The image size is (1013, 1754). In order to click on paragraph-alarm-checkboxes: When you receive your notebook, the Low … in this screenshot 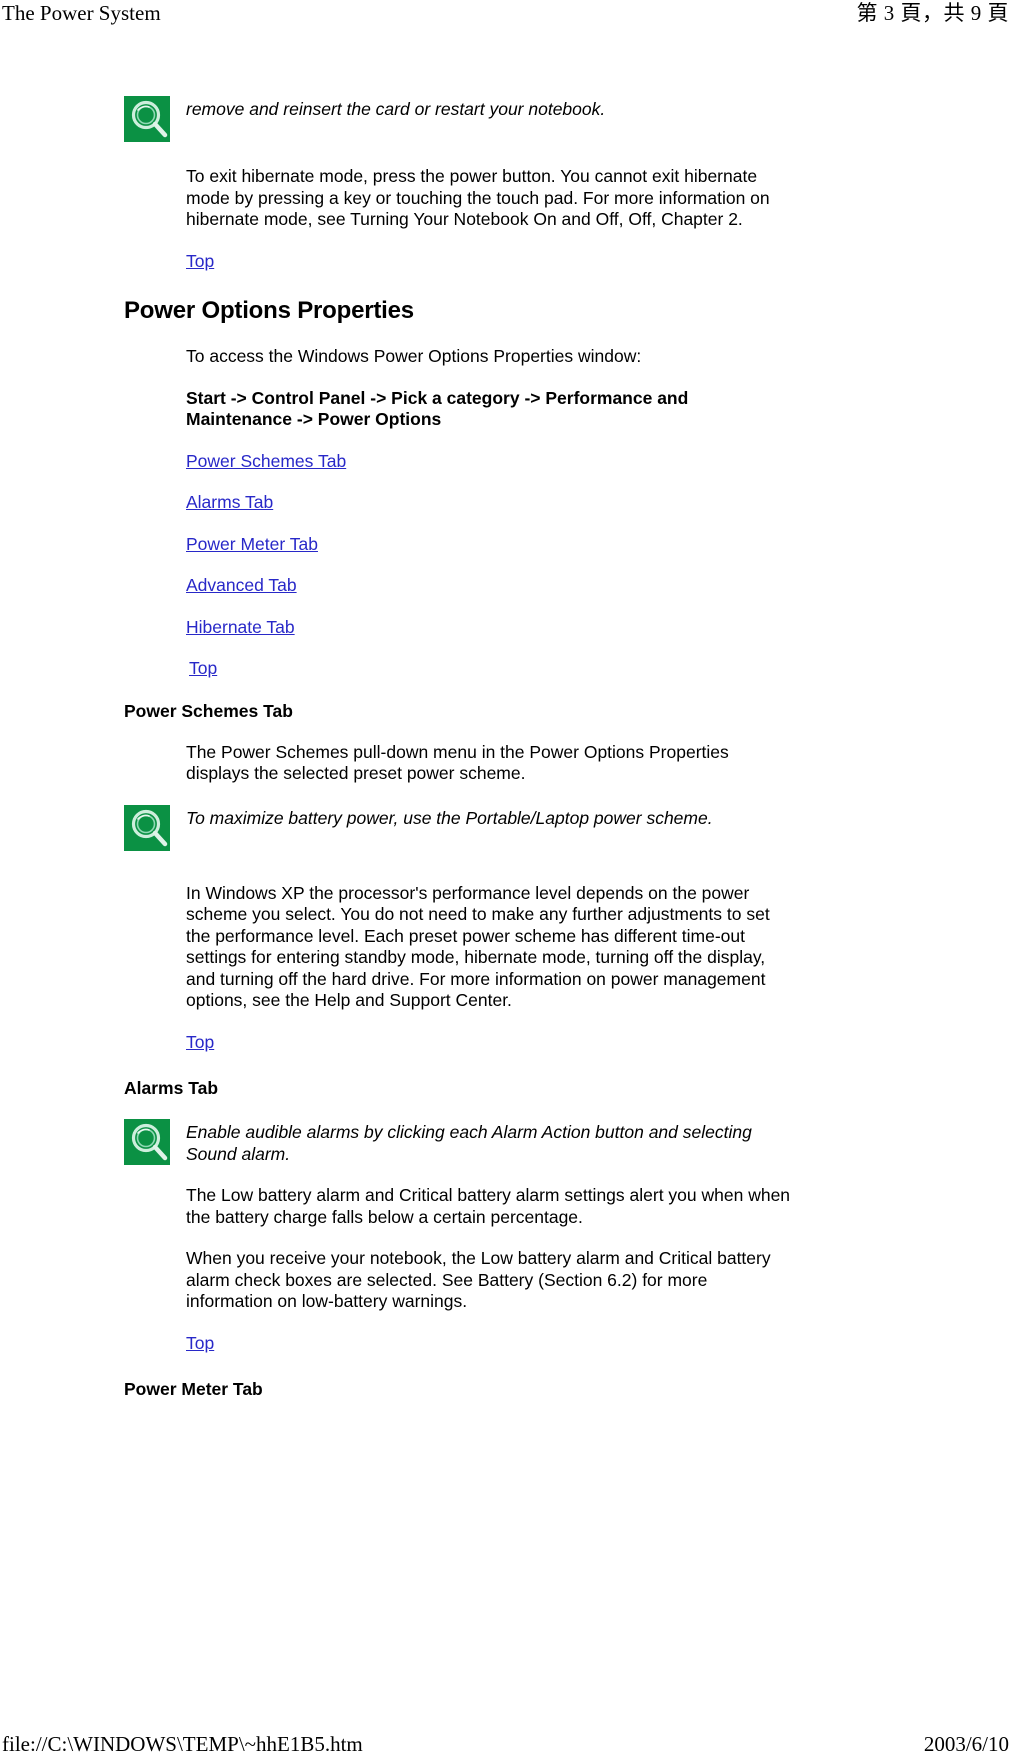, I will do `click(478, 1279)`.